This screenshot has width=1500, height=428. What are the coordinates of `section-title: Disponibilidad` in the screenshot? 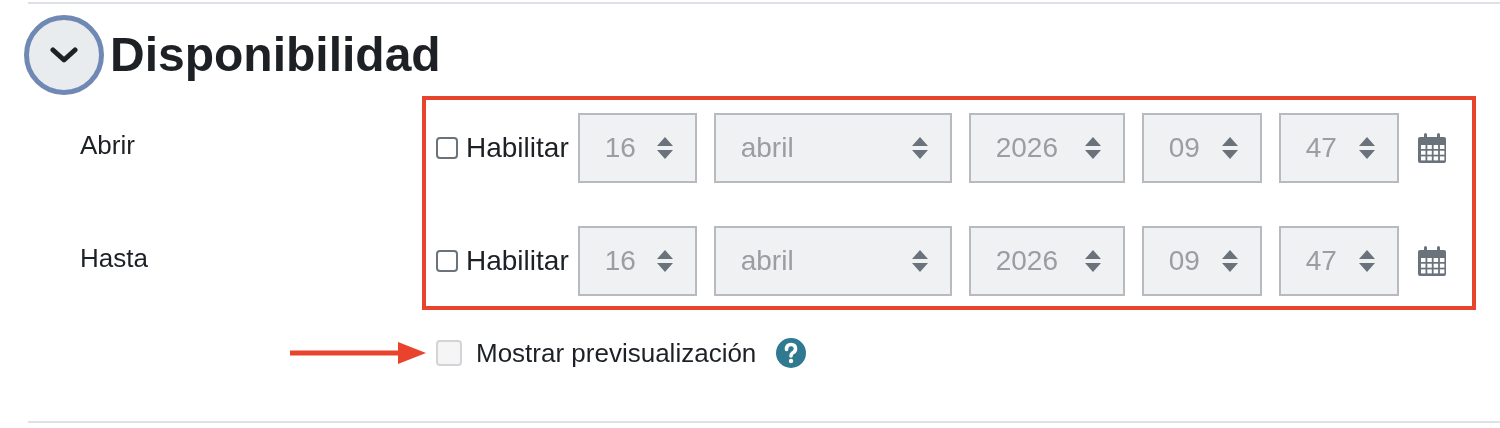 It's located at (275, 55).